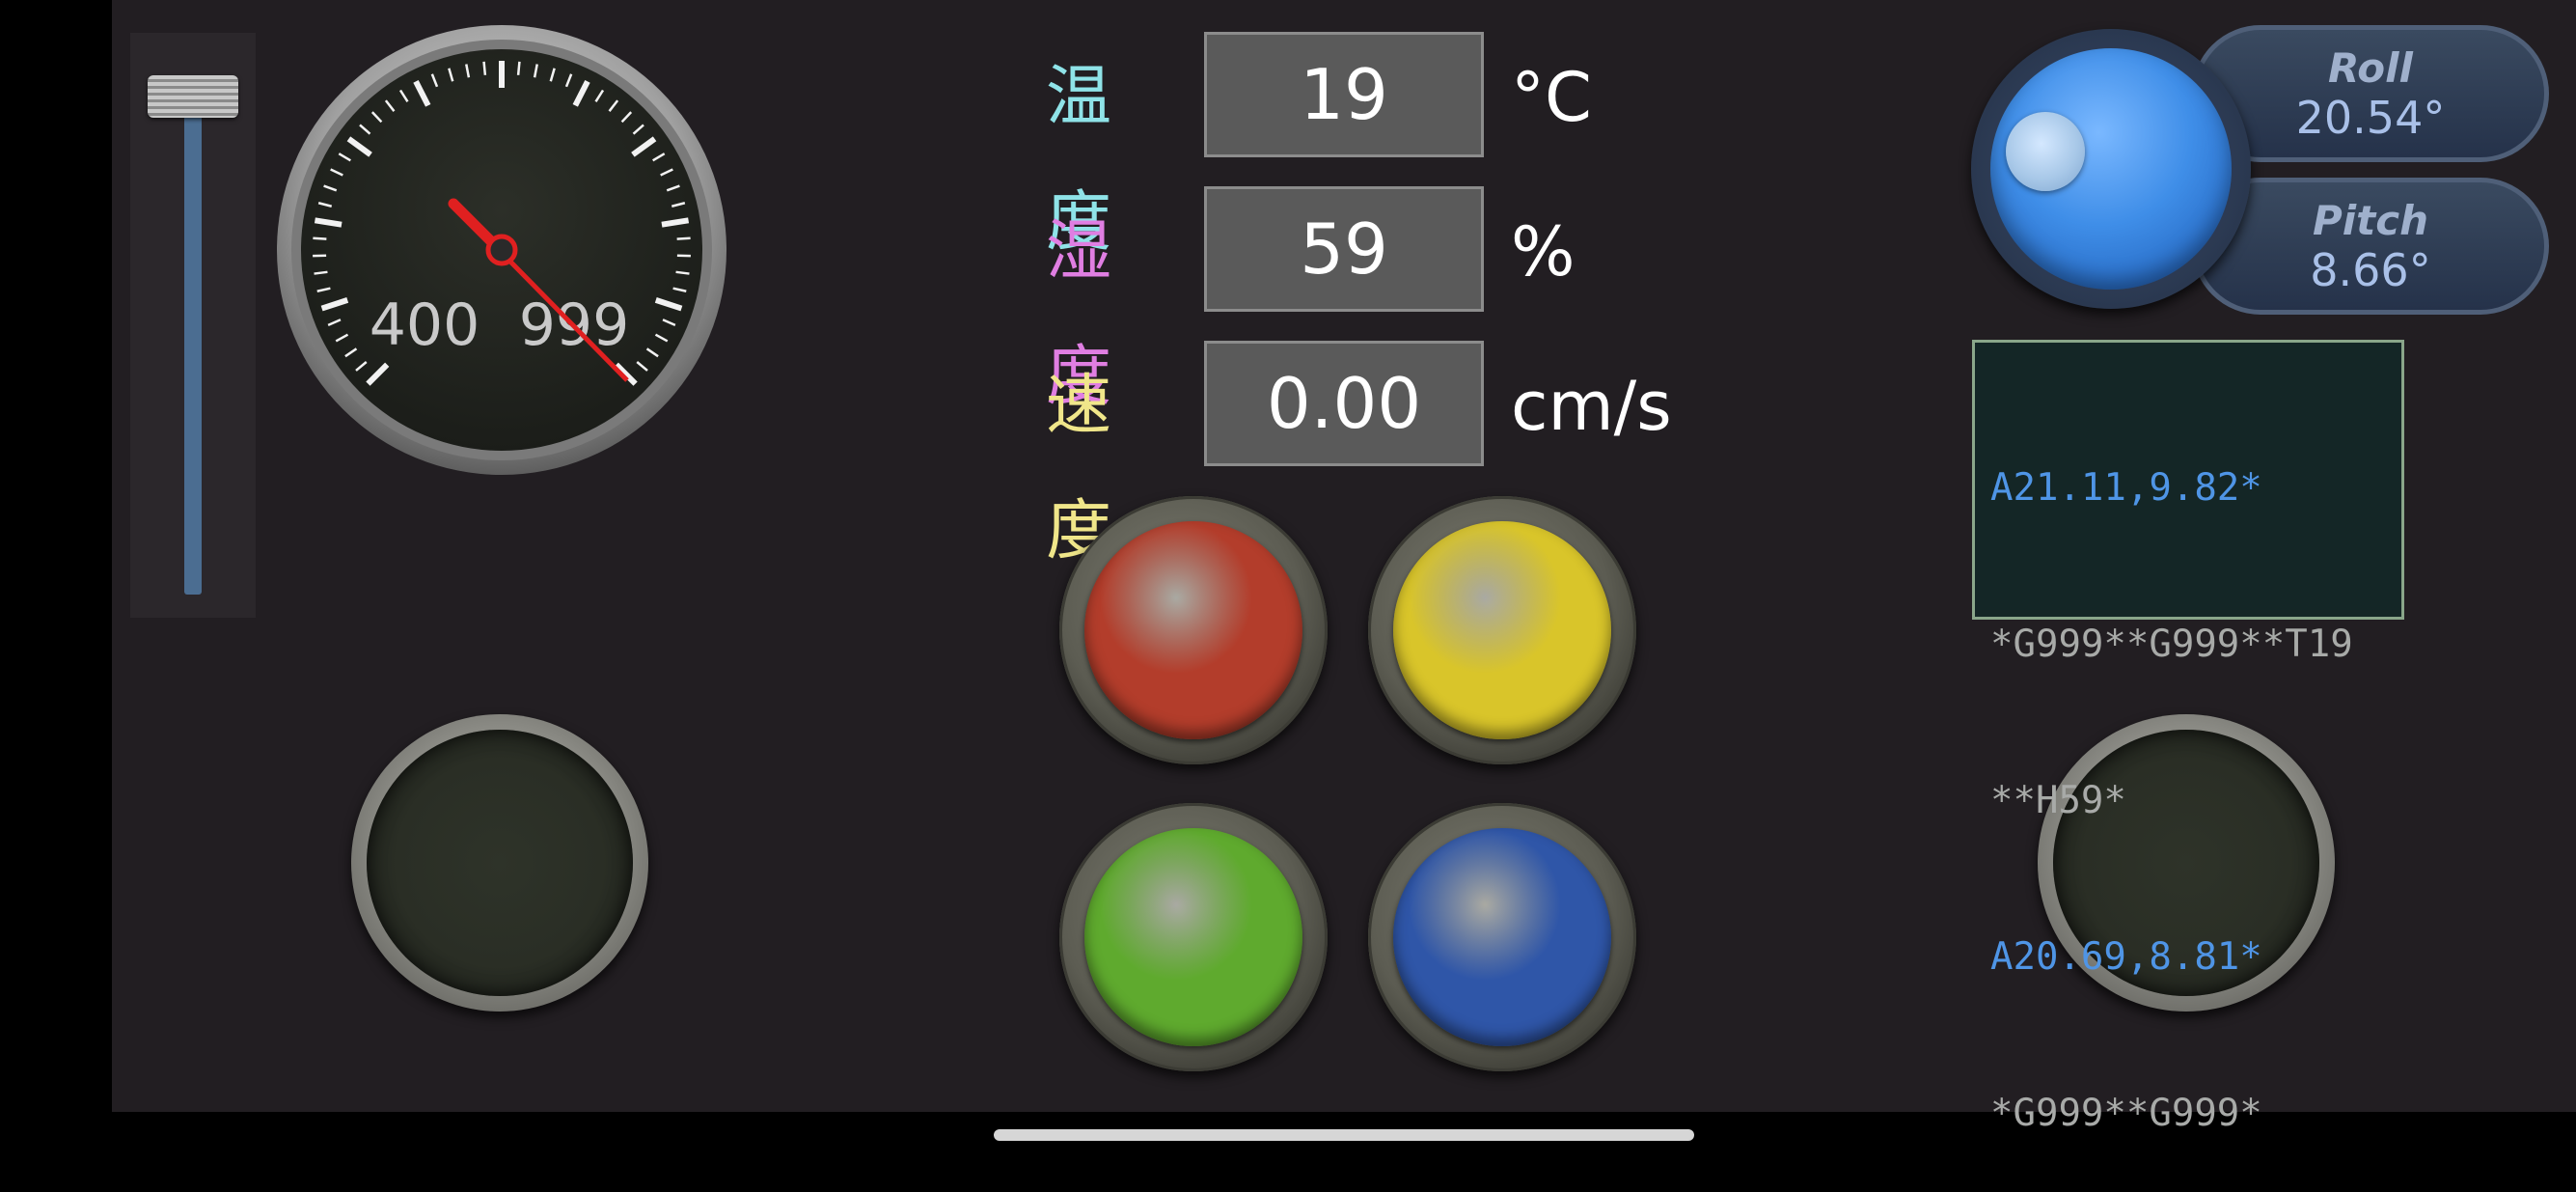 Image resolution: width=2576 pixels, height=1192 pixels. I want to click on roll-label: Roll, so click(2371, 68).